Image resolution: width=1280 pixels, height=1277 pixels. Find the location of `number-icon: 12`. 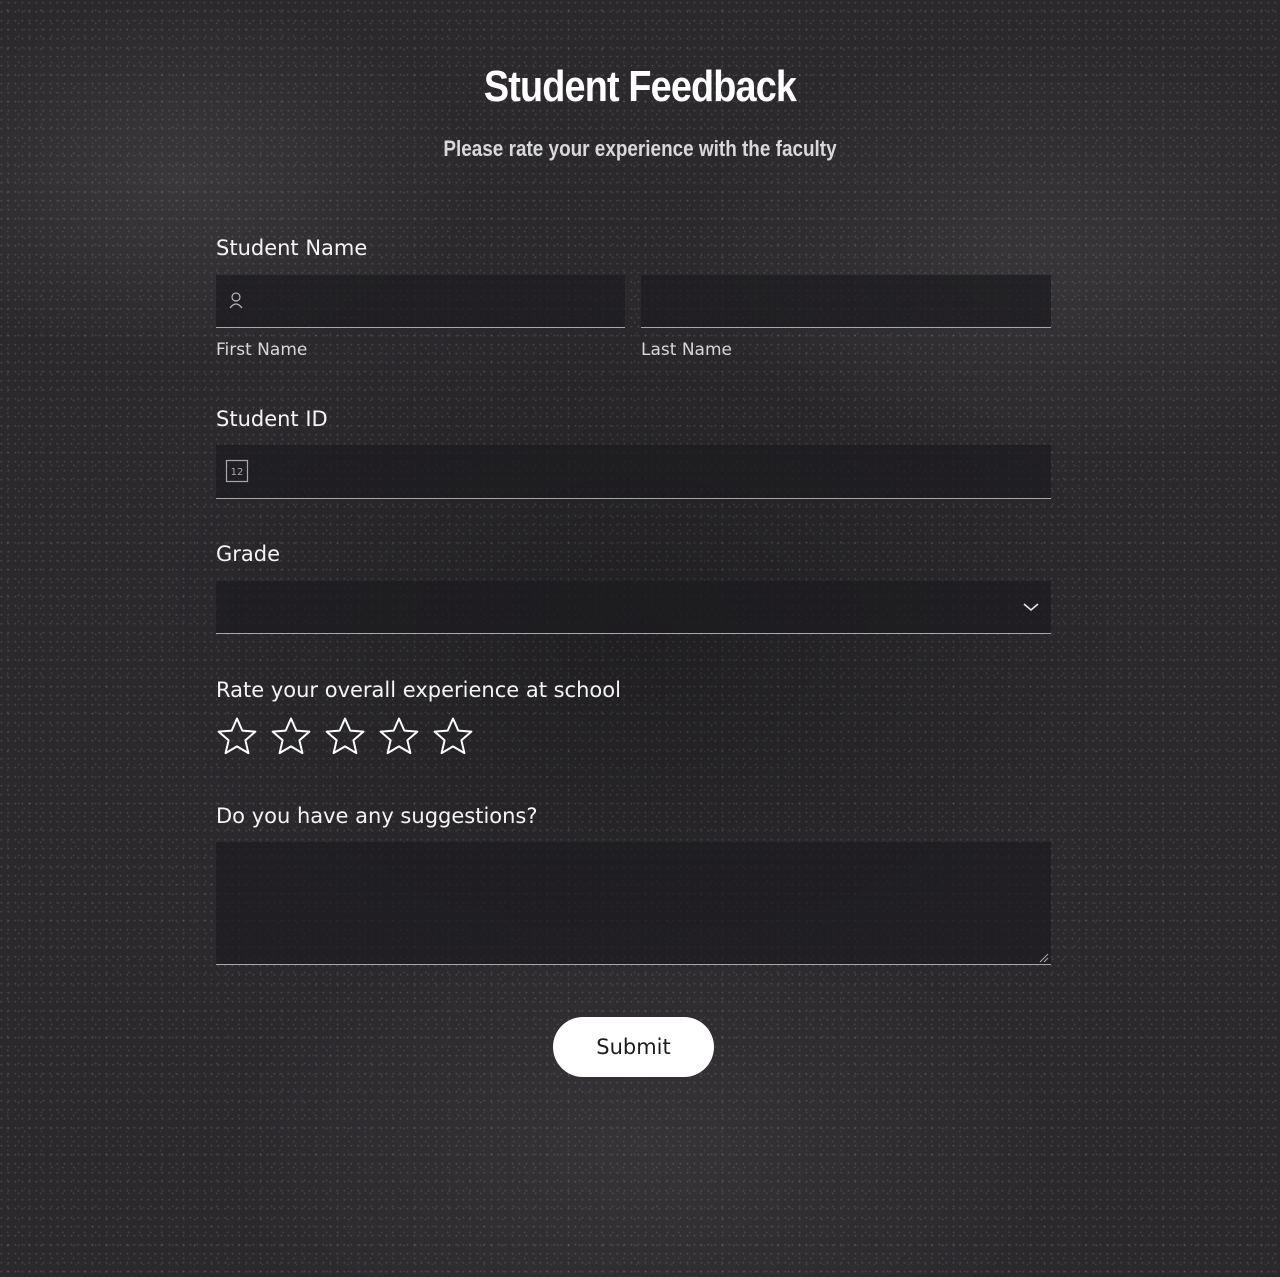

number-icon: 12 is located at coordinates (237, 471).